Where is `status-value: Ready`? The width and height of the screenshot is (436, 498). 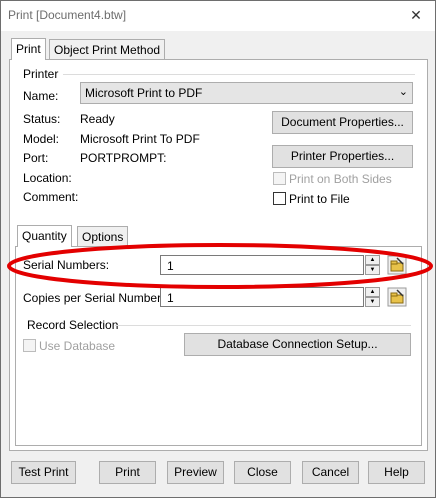
status-value: Ready is located at coordinates (97, 119).